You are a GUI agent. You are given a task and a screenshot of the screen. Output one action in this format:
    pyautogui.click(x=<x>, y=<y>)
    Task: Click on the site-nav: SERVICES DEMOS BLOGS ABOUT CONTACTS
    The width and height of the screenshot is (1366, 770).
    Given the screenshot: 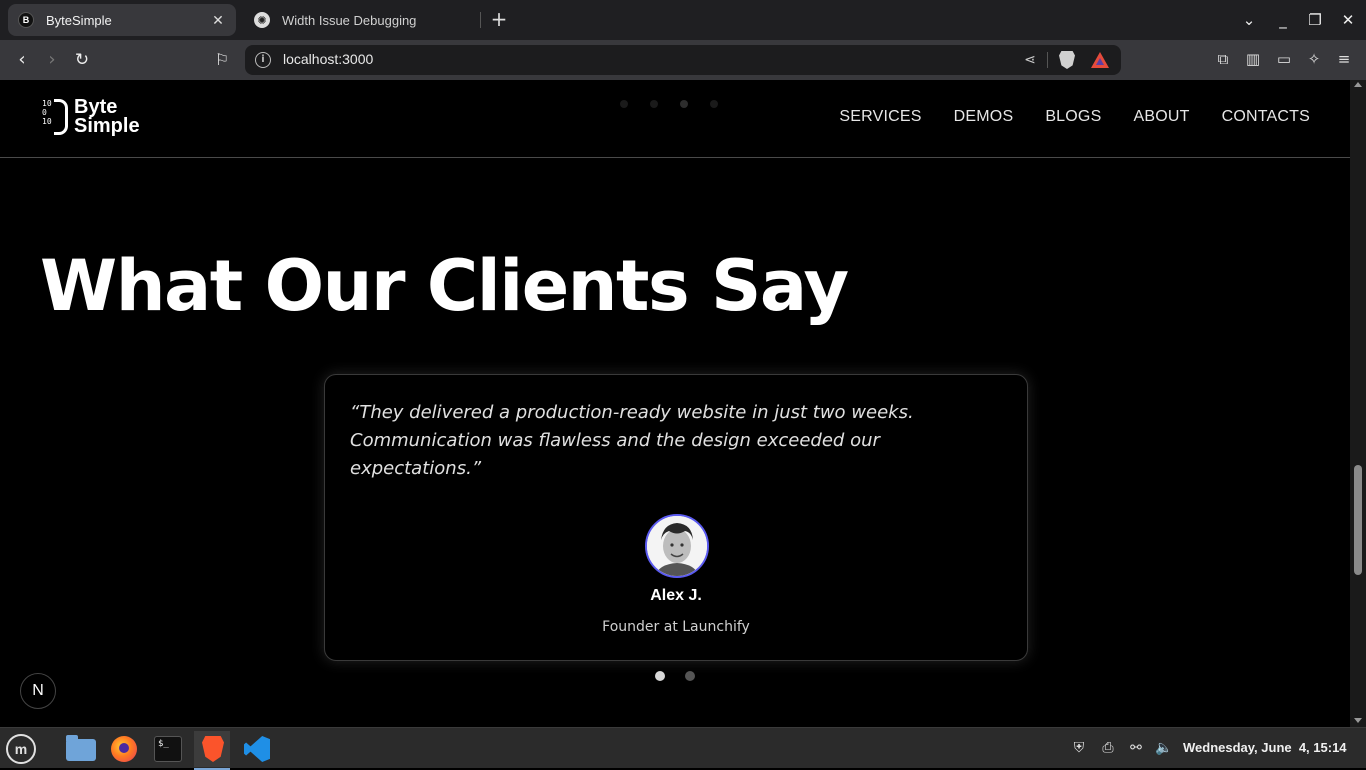 What is the action you would take?
    pyautogui.click(x=1074, y=117)
    